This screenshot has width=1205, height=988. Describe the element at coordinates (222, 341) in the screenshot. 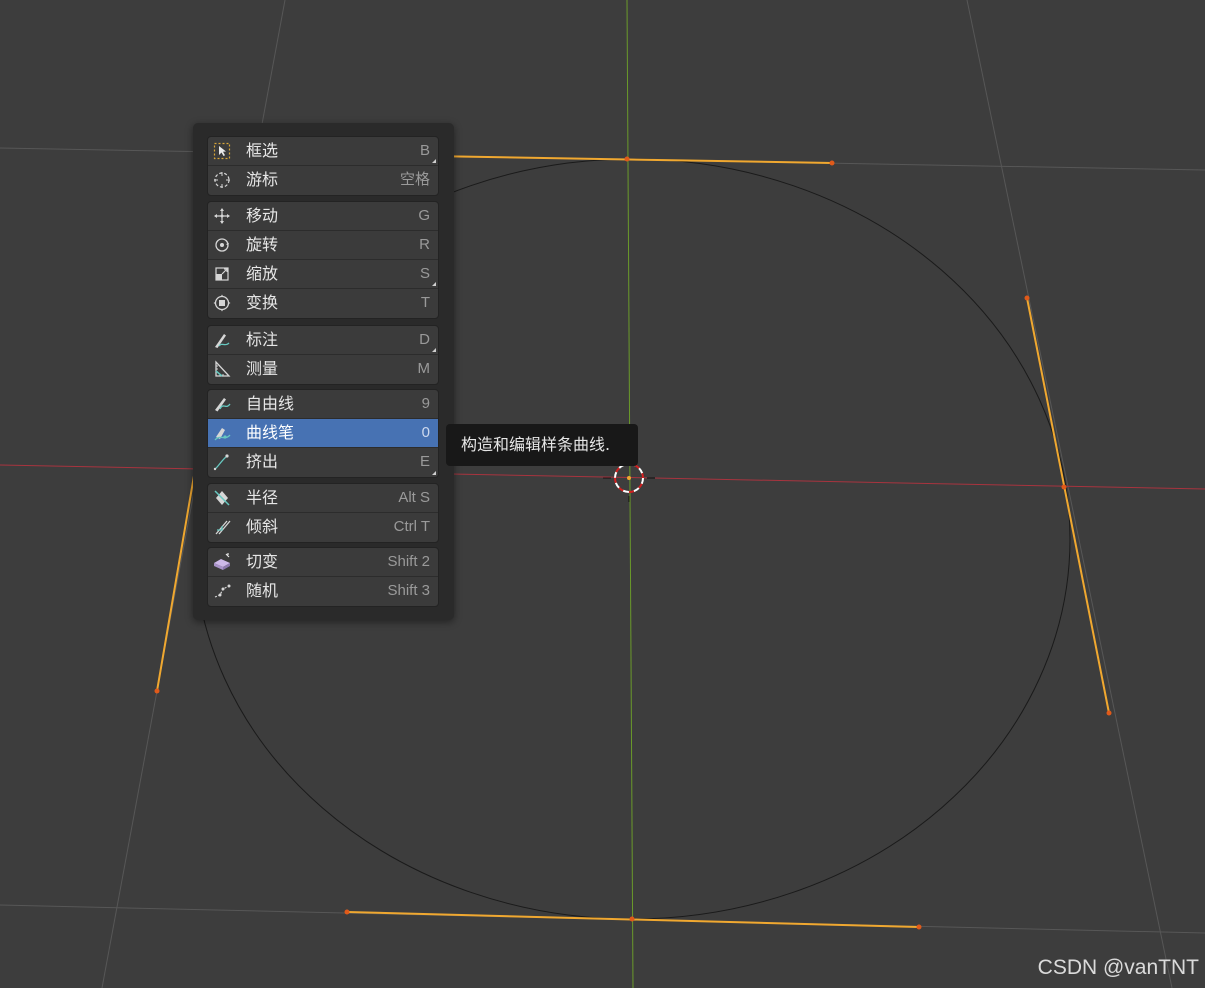

I see `annotate-icon` at that location.